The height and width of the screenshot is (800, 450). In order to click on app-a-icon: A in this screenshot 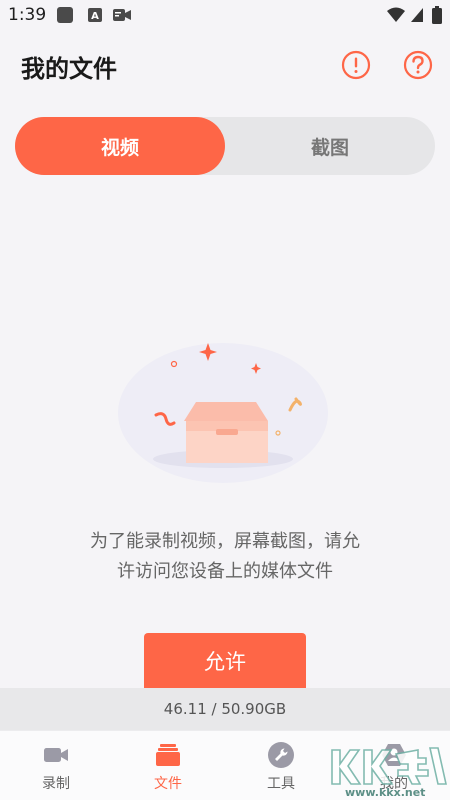, I will do `click(95, 15)`.